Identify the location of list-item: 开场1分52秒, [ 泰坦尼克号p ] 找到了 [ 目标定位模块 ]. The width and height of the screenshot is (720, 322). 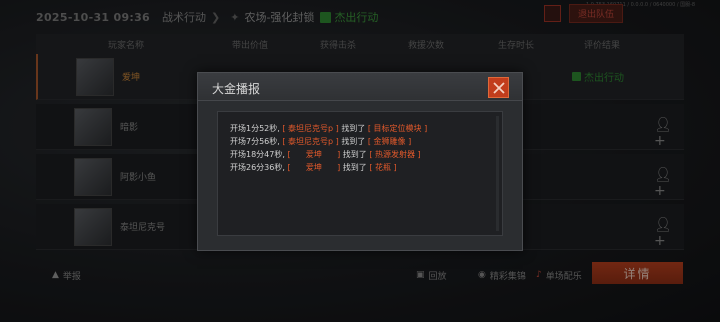
(328, 128).